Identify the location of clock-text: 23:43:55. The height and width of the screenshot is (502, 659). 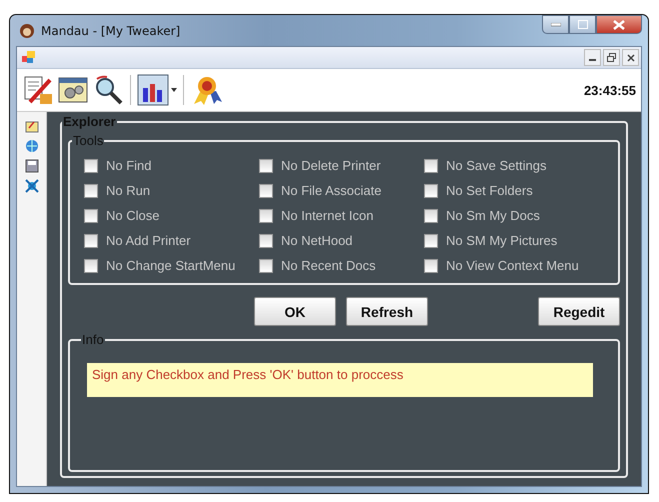
(610, 90).